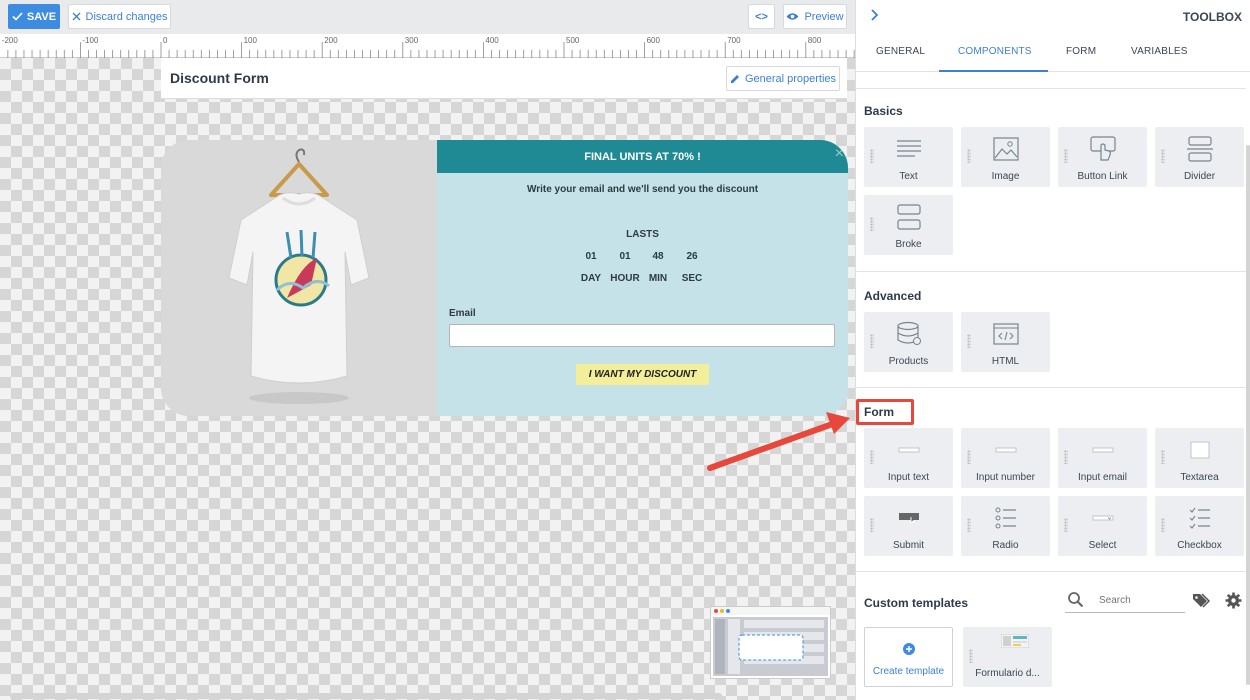 This screenshot has width=1250, height=700. Describe the element at coordinates (1103, 518) in the screenshot. I see `select-dropdown-icon` at that location.